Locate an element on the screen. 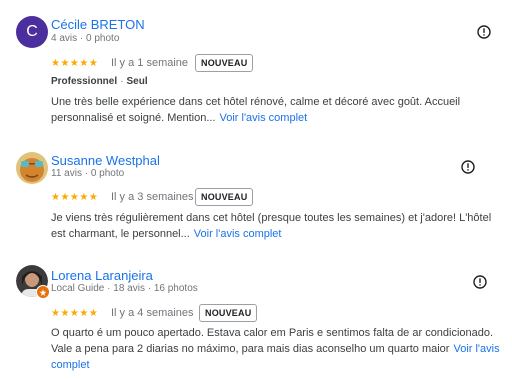 The width and height of the screenshot is (512, 379). rating-row: ★★★★★ Il y a 3 semaines NOUVEAU is located at coordinates (161, 198).